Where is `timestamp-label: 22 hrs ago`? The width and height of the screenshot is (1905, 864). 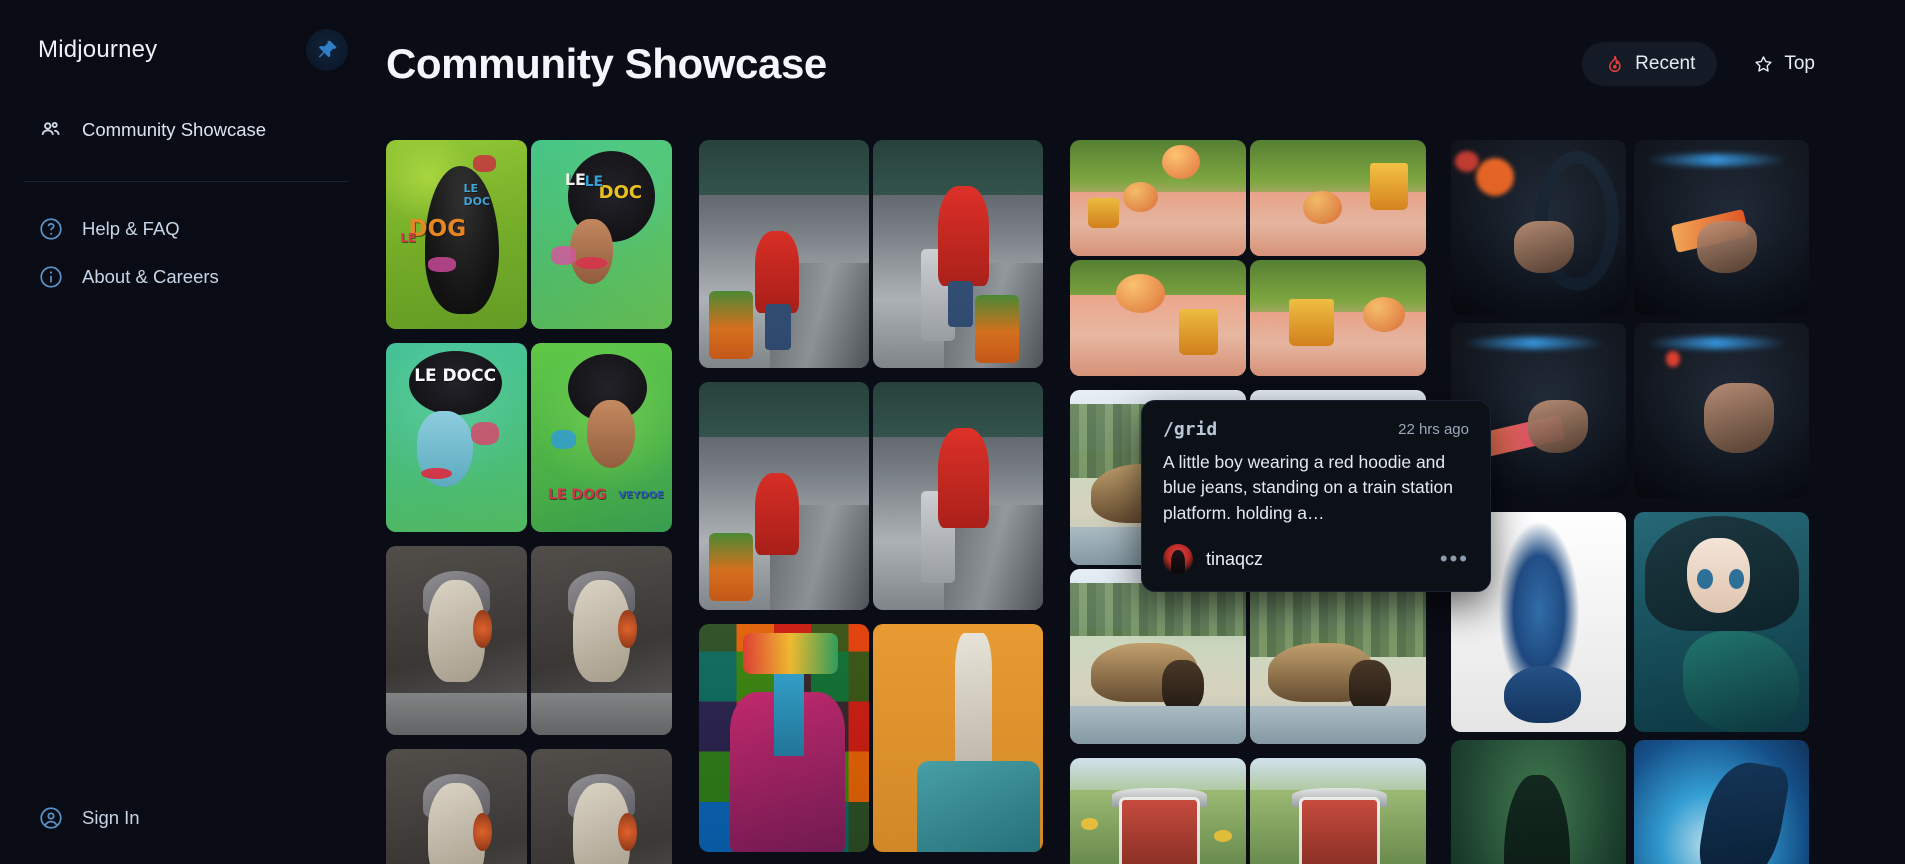 timestamp-label: 22 hrs ago is located at coordinates (1433, 429).